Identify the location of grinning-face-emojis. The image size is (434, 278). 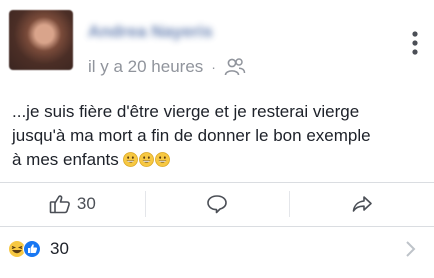
(146, 159).